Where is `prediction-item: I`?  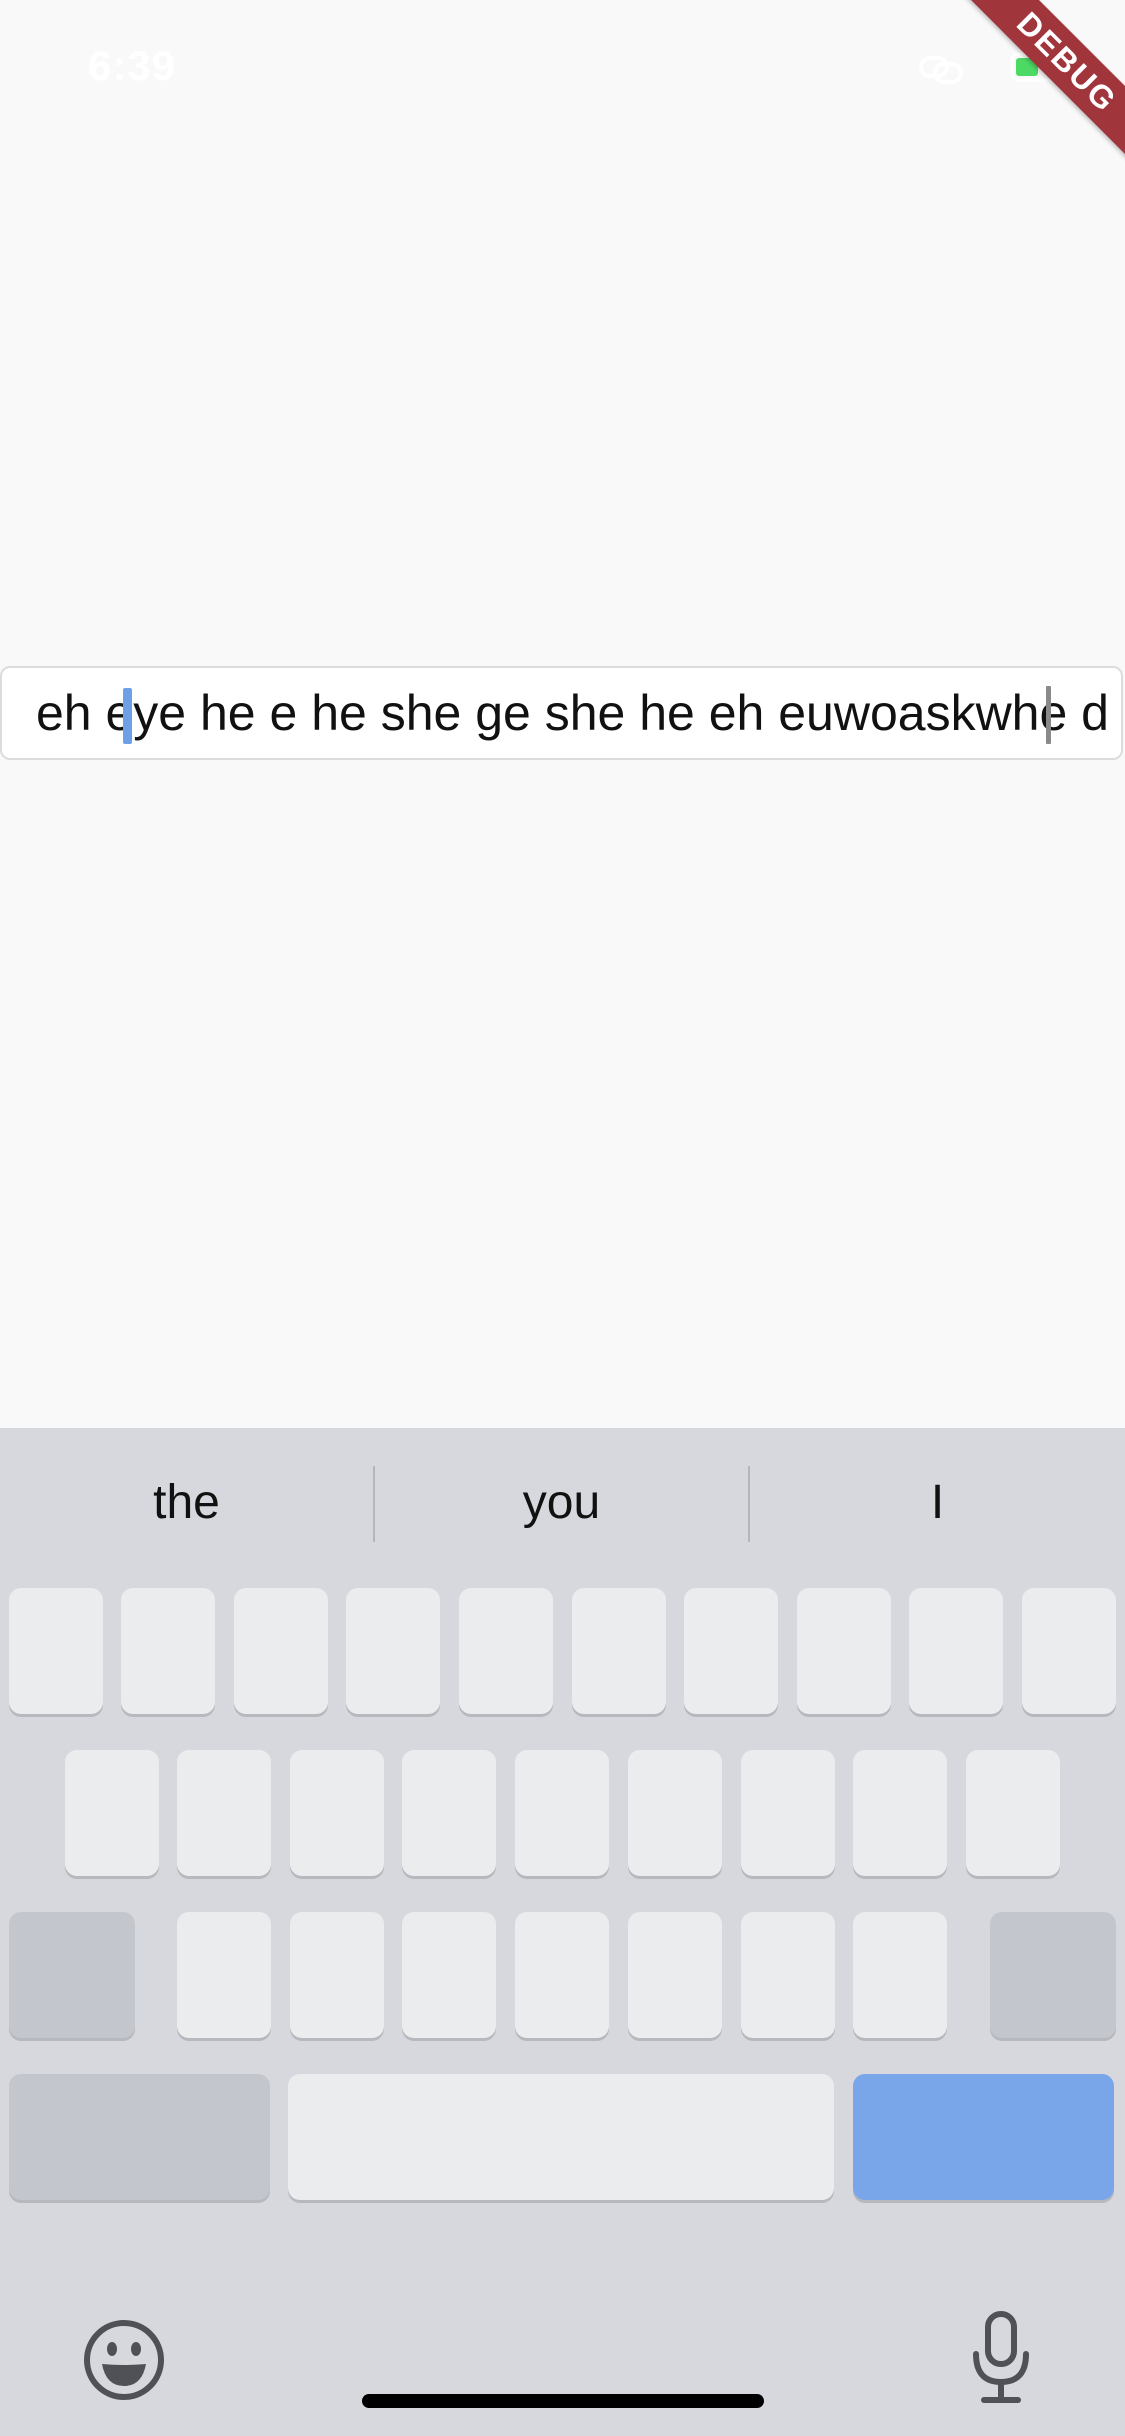 prediction-item: I is located at coordinates (937, 1503).